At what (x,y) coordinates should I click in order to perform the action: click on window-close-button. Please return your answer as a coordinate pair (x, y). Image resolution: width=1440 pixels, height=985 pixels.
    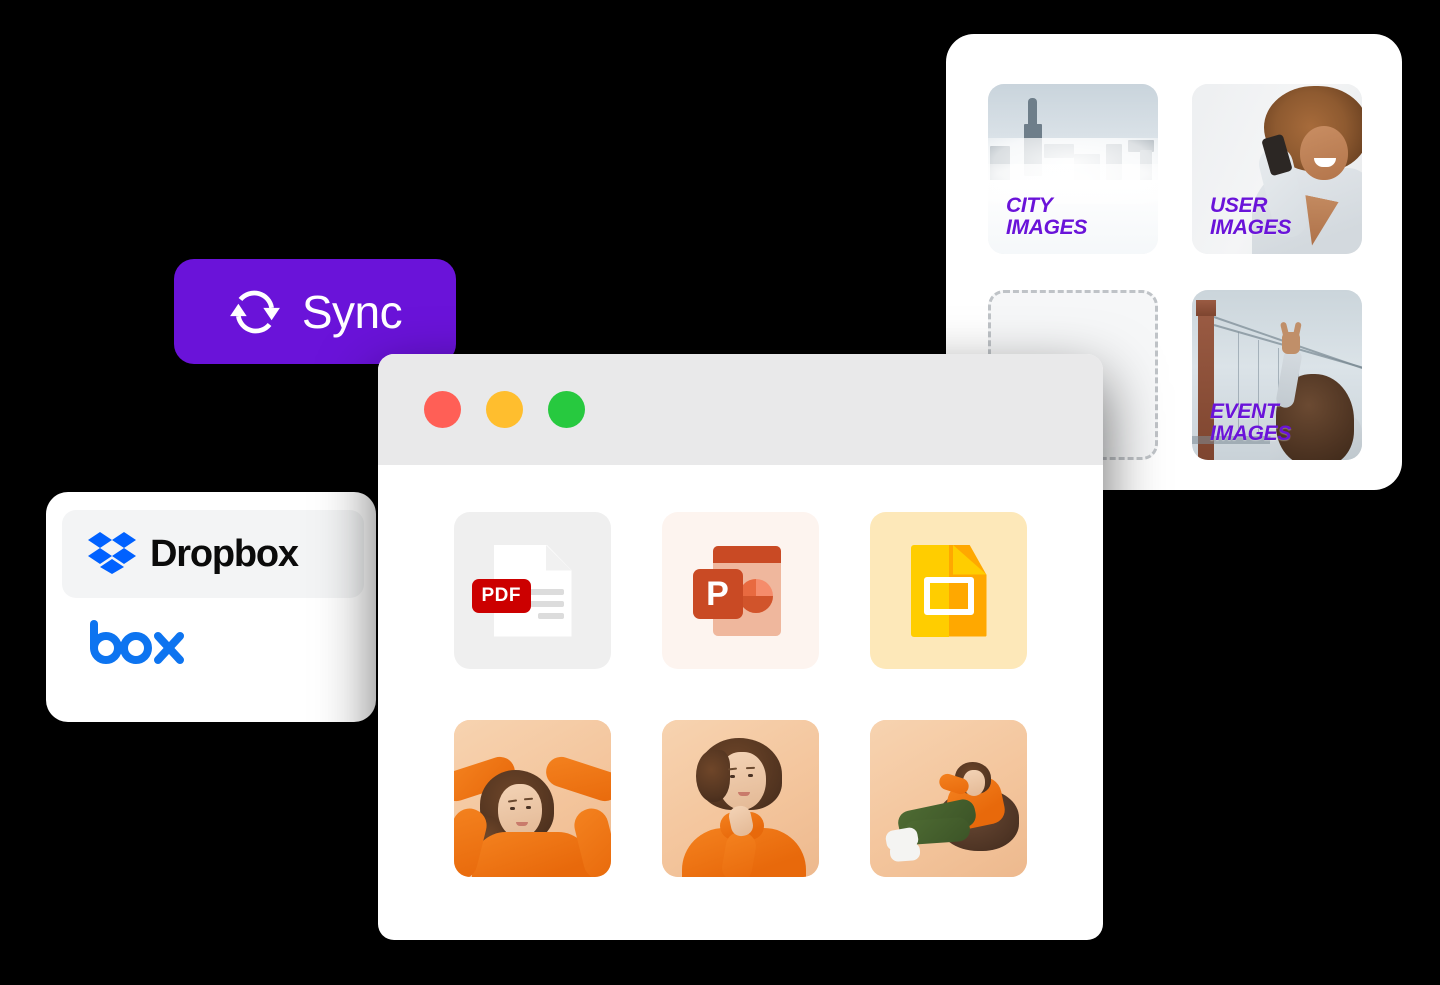
    Looking at the image, I should click on (442, 409).